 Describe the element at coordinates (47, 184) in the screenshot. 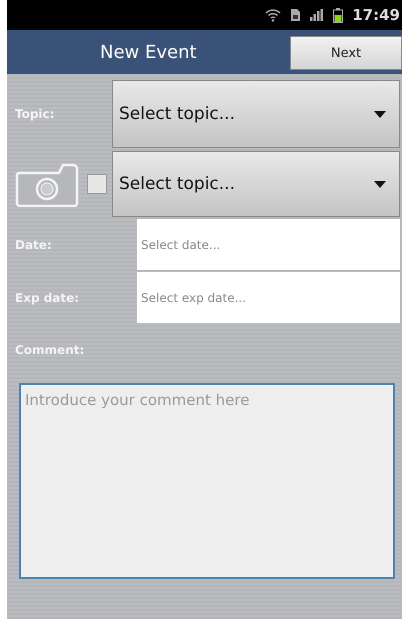

I see `camera-icon` at that location.